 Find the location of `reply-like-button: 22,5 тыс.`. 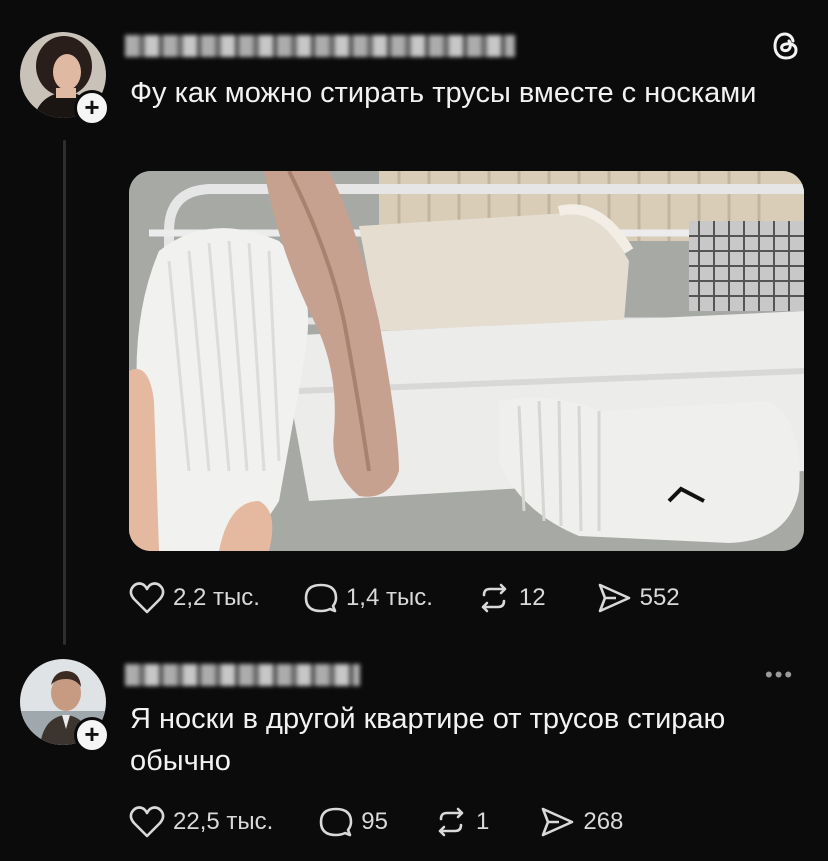

reply-like-button: 22,5 тыс. is located at coordinates (201, 822).